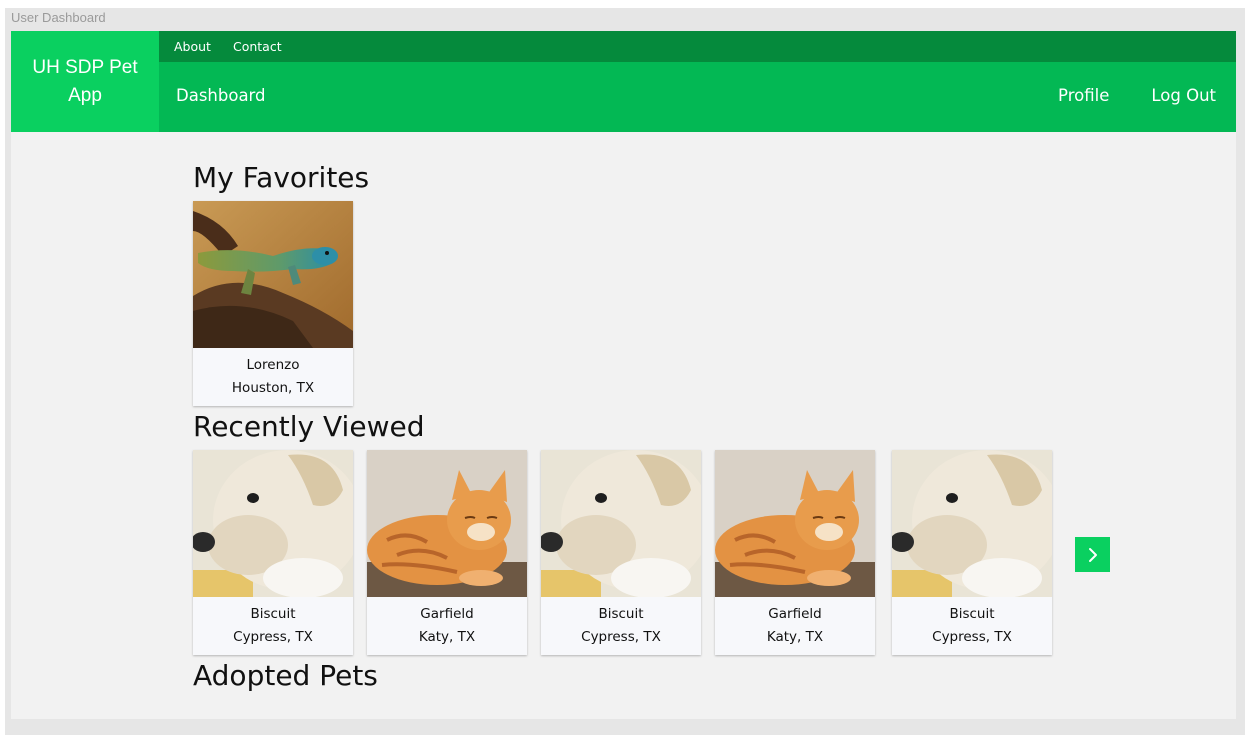 The width and height of the screenshot is (1251, 738). I want to click on pet-name: Lorenzo, so click(273, 365).